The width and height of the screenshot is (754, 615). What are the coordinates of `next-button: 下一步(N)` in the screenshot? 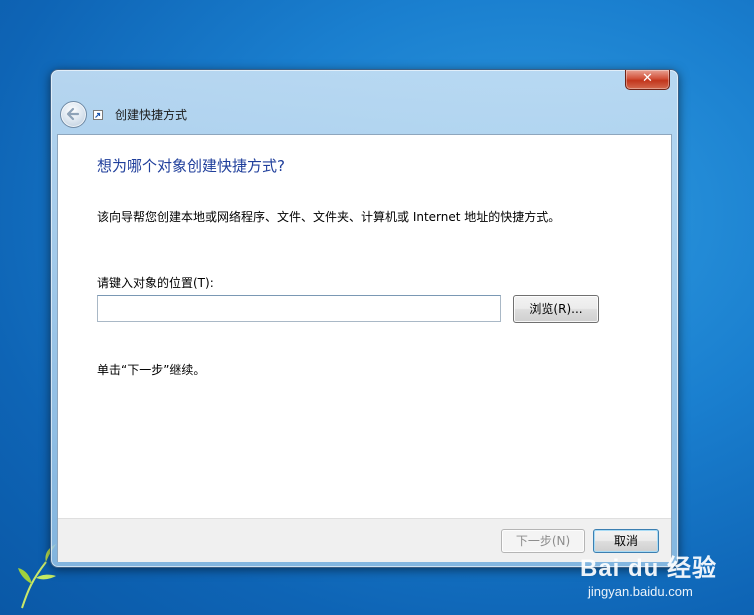 It's located at (543, 541).